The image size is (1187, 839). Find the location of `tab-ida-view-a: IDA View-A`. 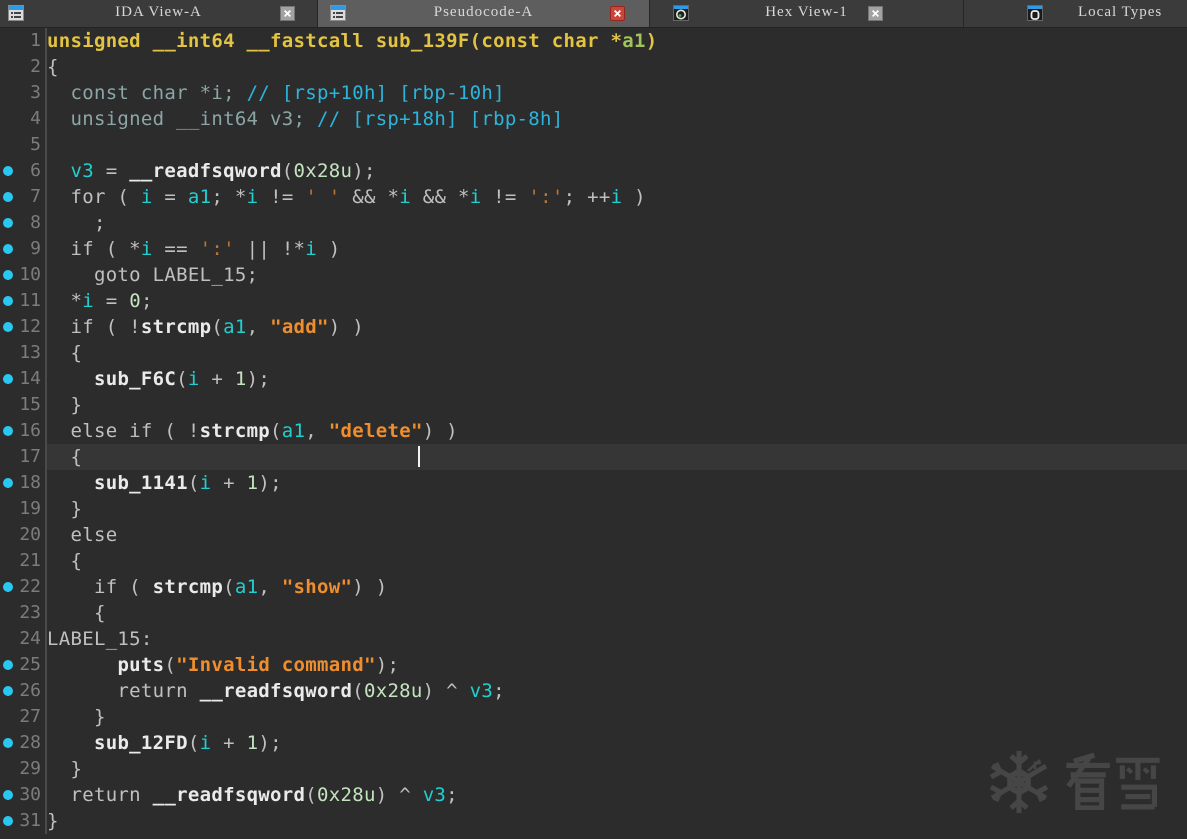

tab-ida-view-a: IDA View-A is located at coordinates (158, 13).